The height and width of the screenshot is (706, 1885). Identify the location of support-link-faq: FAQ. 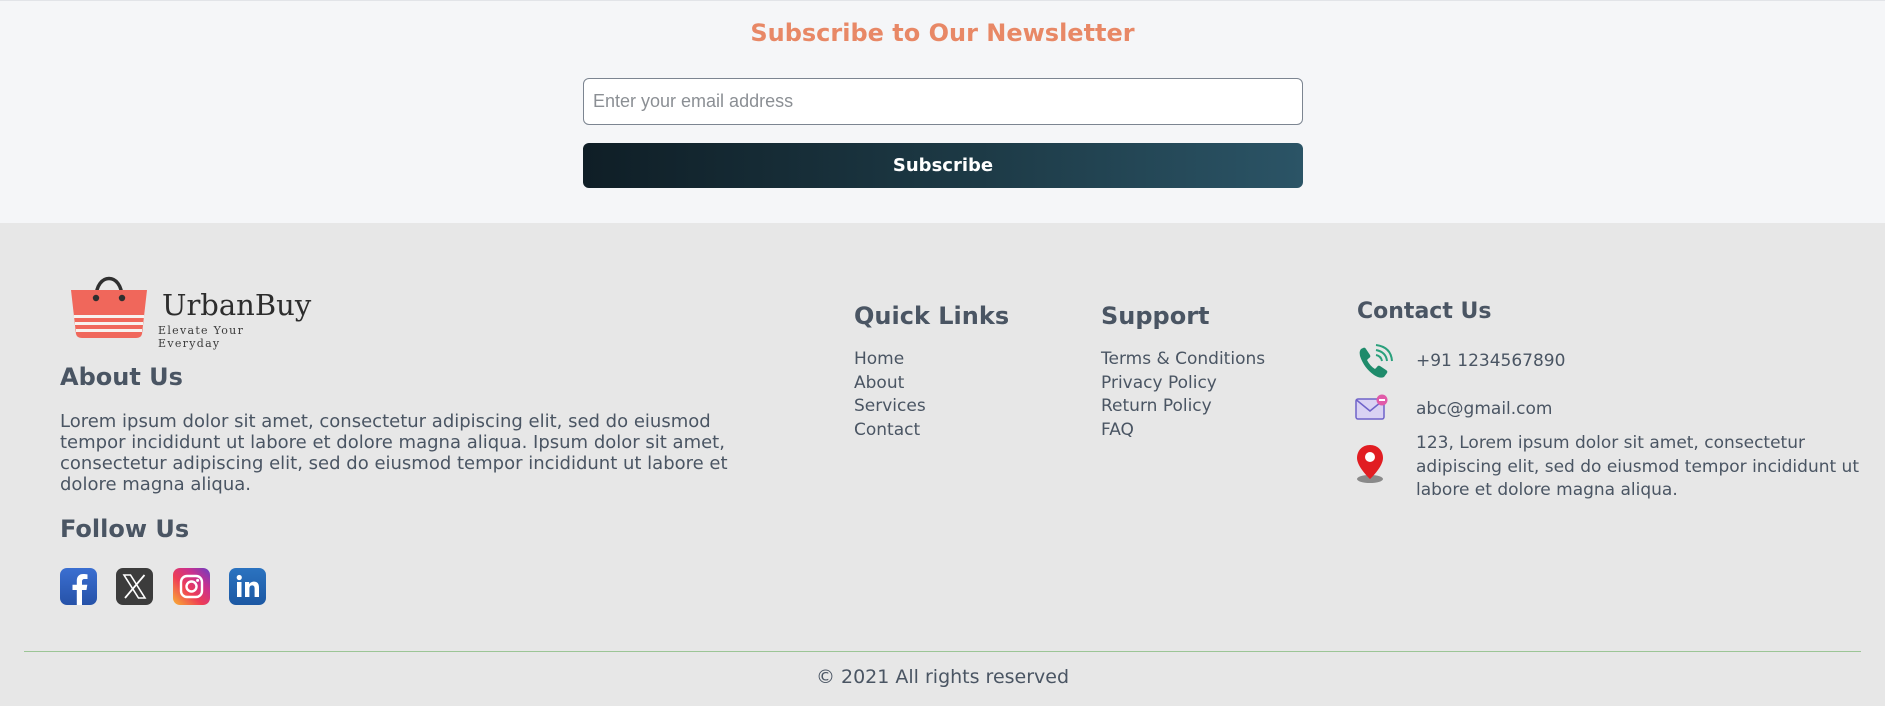
(1183, 431).